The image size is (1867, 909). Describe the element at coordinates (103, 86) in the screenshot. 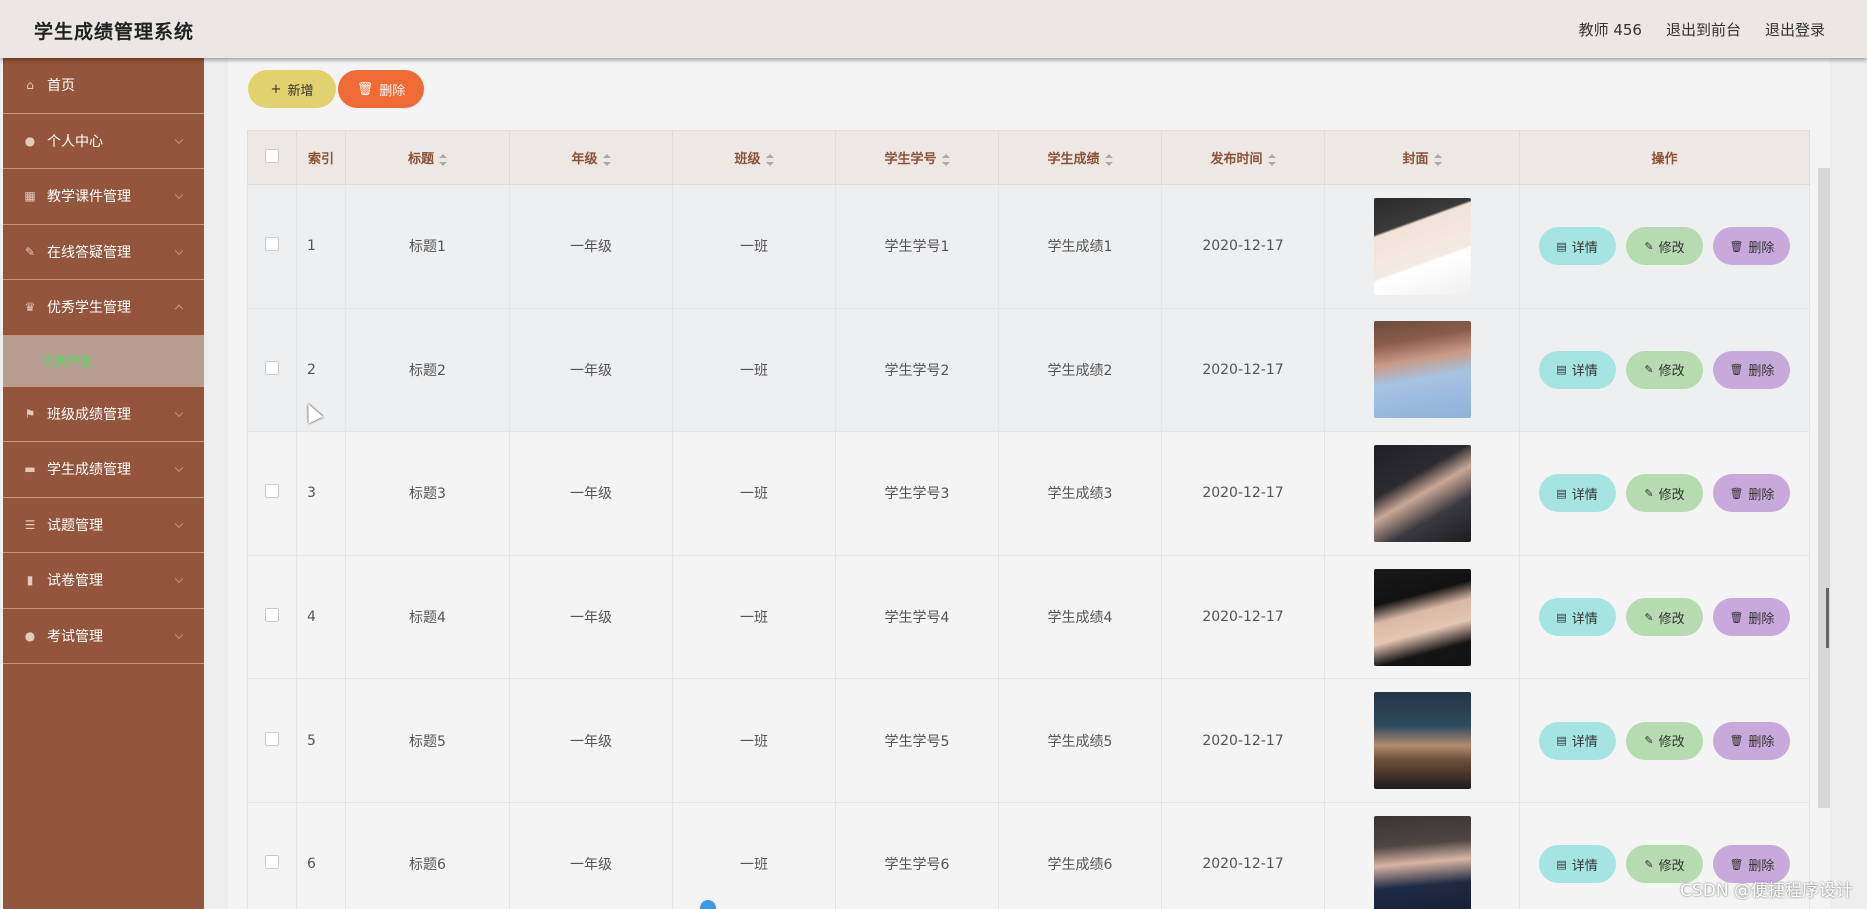

I see `sidebar-item-home: ⌂ 首页` at that location.